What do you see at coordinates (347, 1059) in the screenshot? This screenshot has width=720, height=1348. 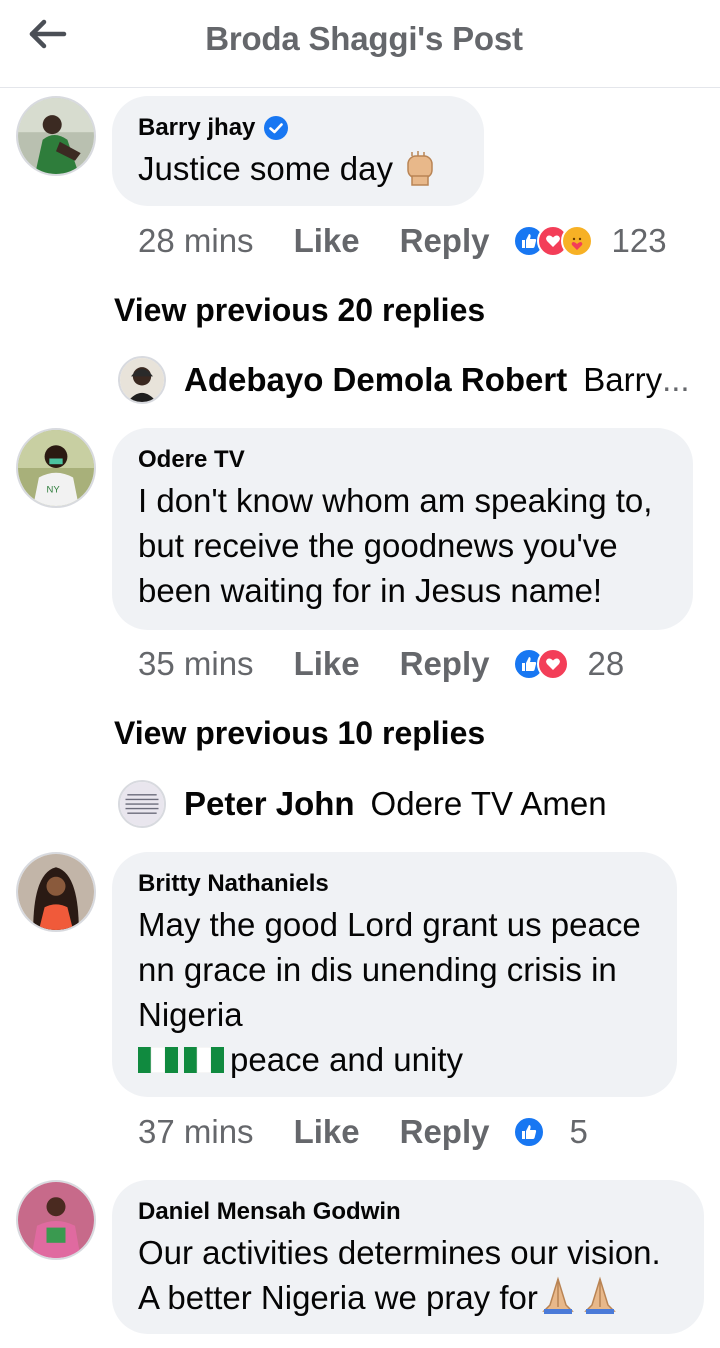 I see `comment-line-text: peace and unity` at bounding box center [347, 1059].